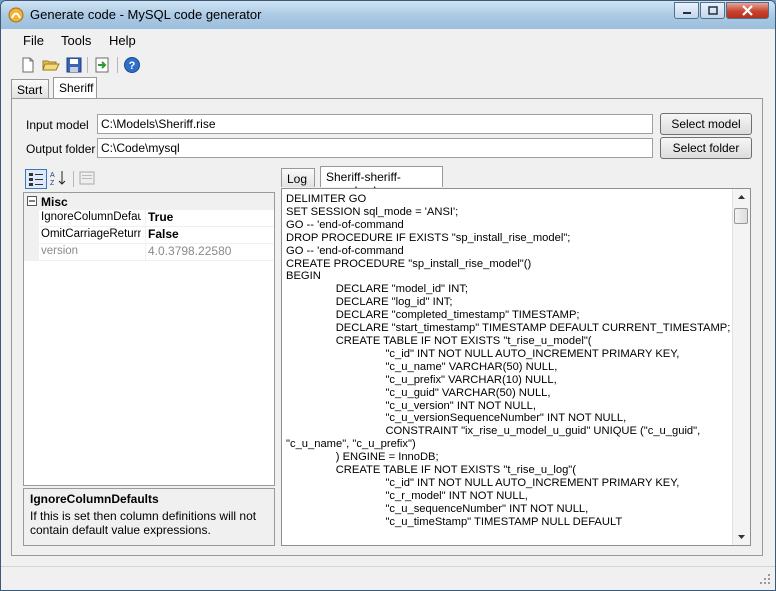  What do you see at coordinates (52, 183) in the screenshot?
I see `svg-text: Z` at bounding box center [52, 183].